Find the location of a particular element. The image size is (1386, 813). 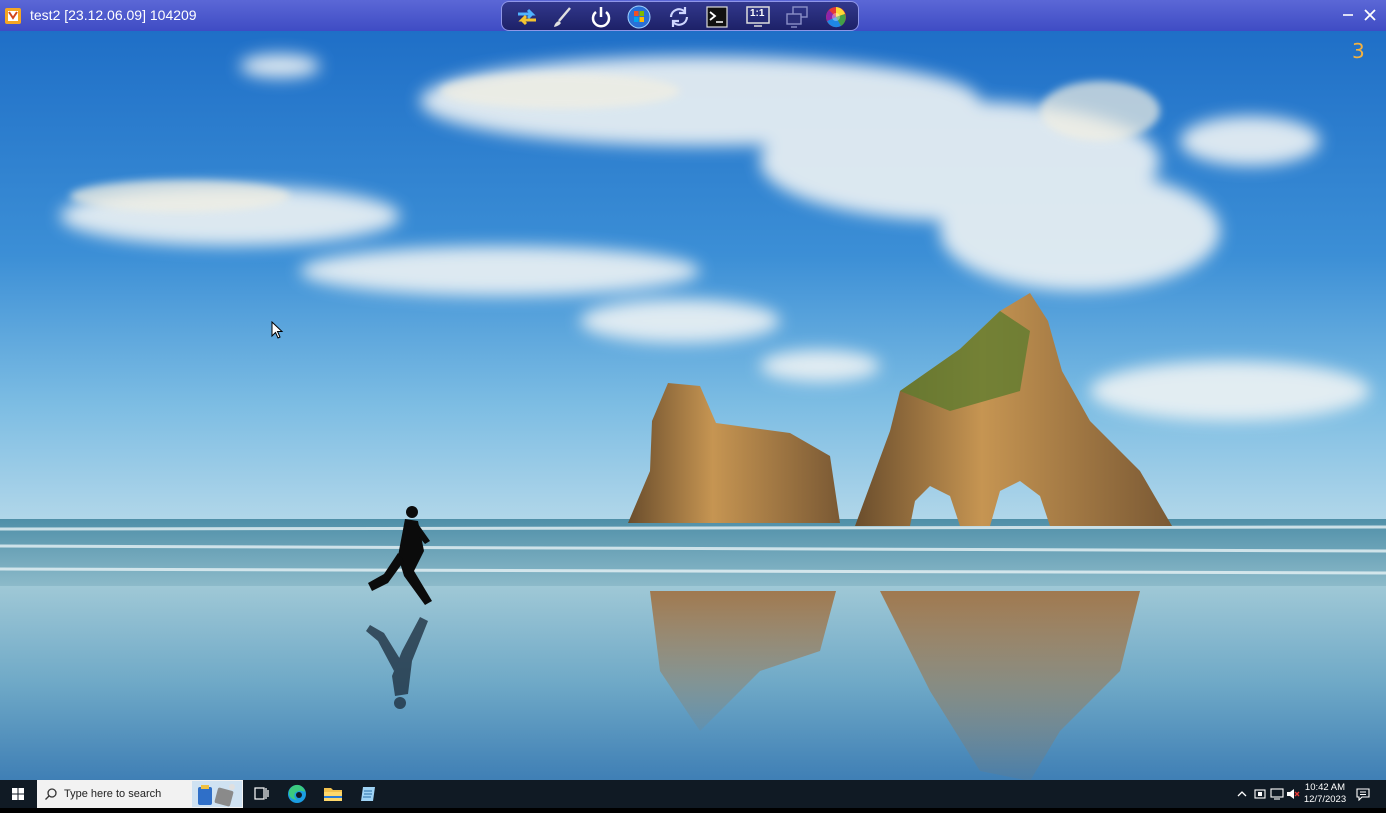

terminal-icon is located at coordinates (717, 17).